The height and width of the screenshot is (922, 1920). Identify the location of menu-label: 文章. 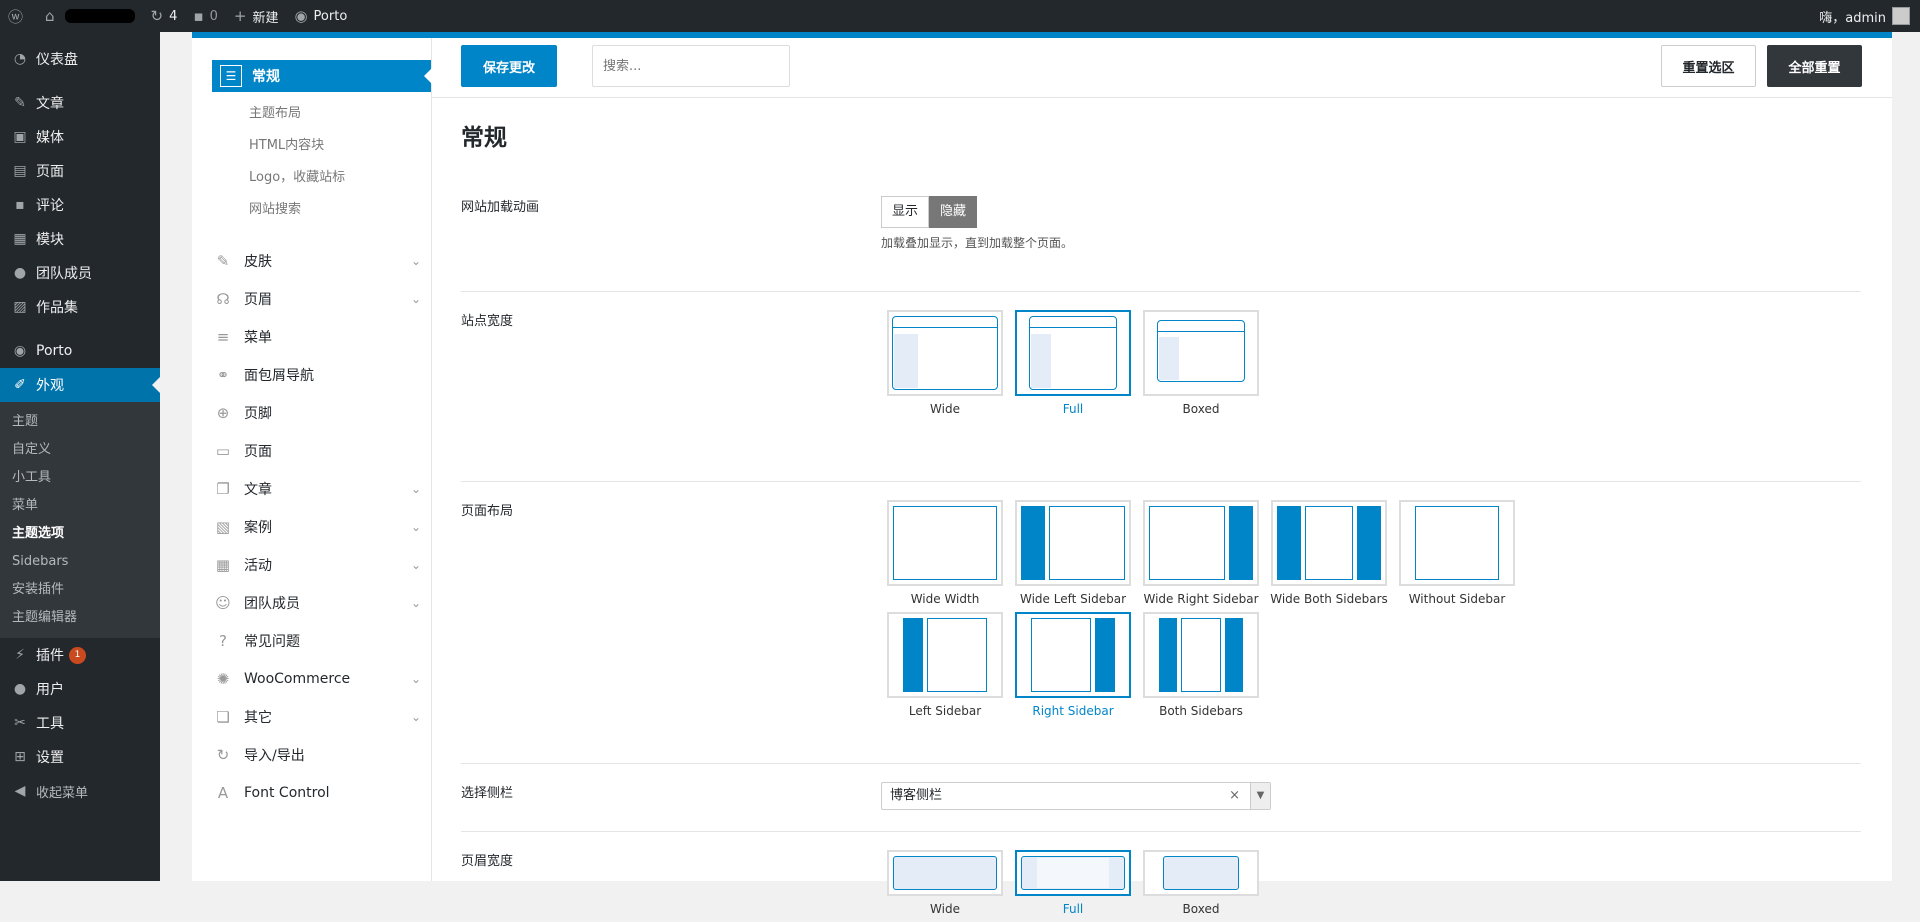
(50, 104).